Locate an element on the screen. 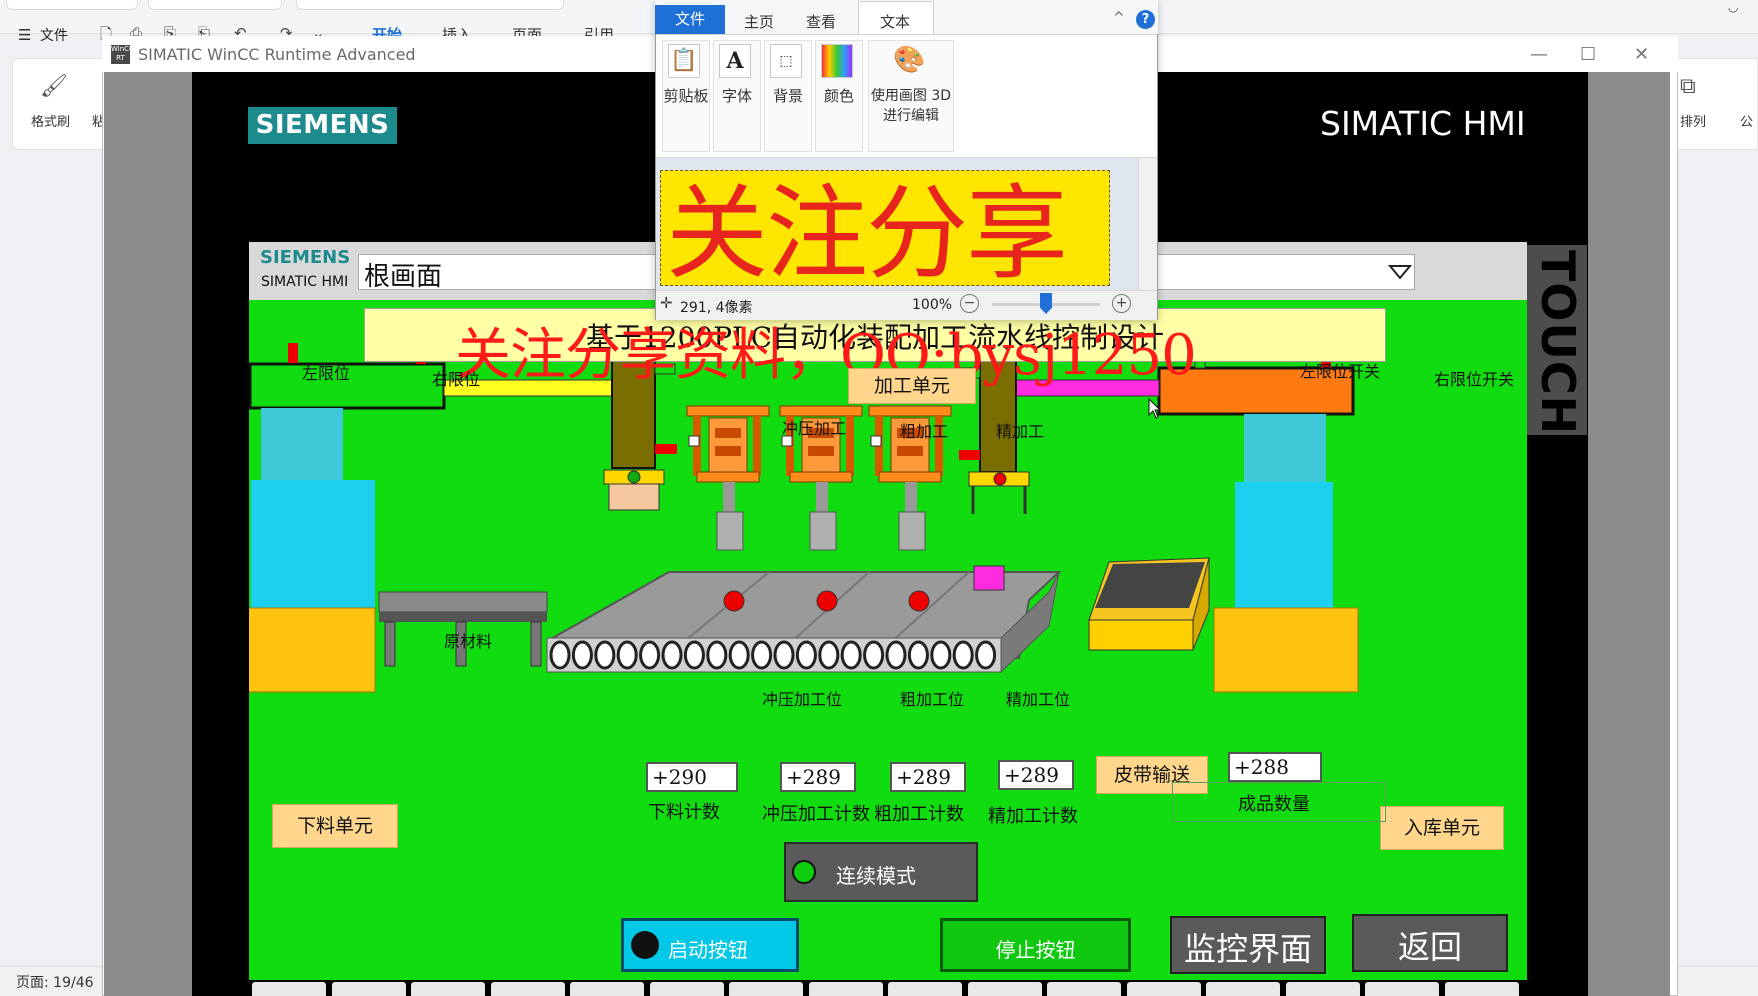 The image size is (1758, 996). counter-stamping-value: +289 is located at coordinates (818, 777).